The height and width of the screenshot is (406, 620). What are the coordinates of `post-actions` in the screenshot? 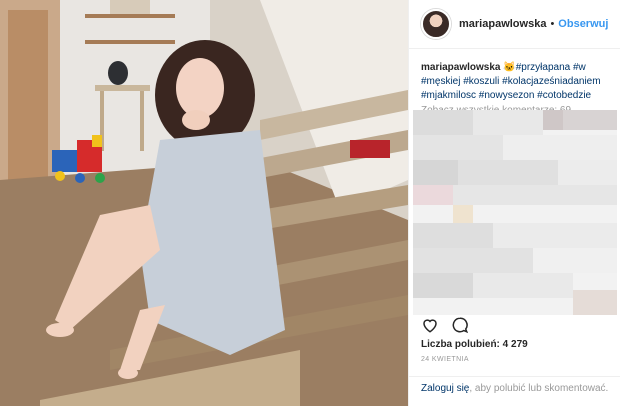 It's located at (445, 325).